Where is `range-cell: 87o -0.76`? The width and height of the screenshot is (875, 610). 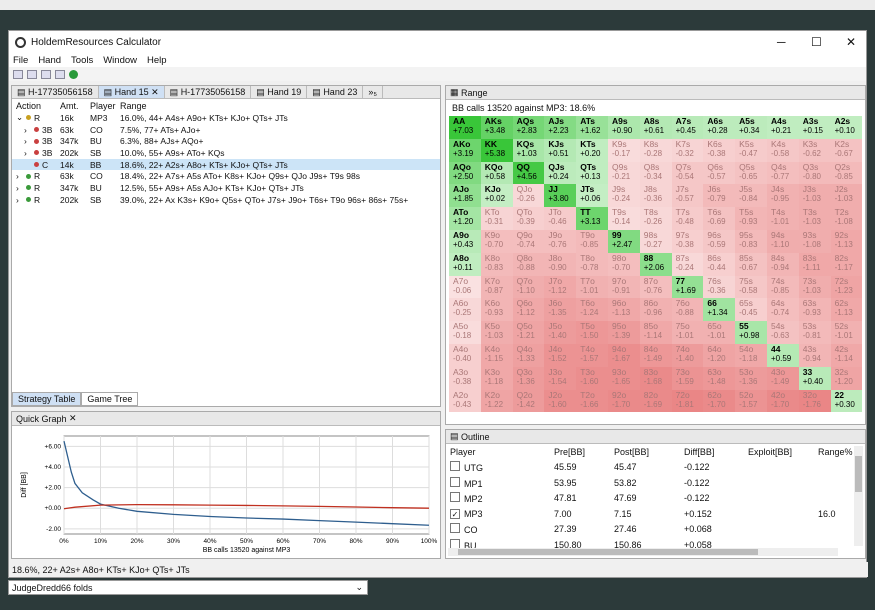 range-cell: 87o -0.76 is located at coordinates (655, 287).